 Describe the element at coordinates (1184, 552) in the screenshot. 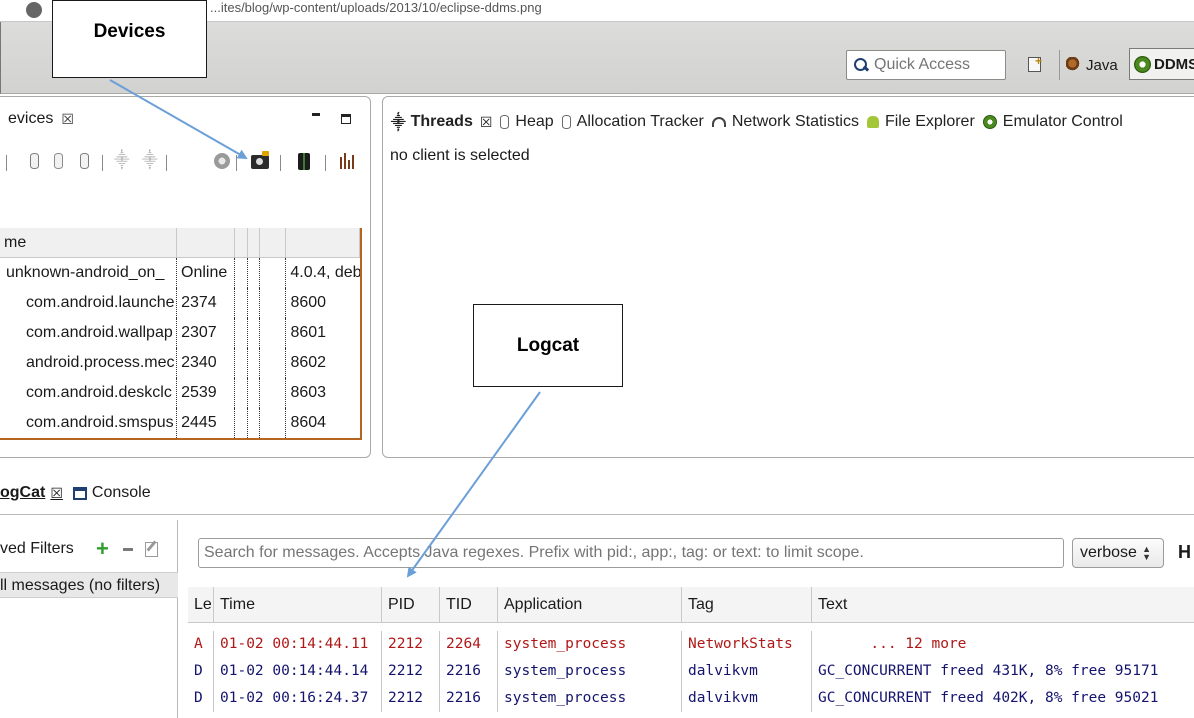

I see `logcat-toolbar-button: H` at that location.